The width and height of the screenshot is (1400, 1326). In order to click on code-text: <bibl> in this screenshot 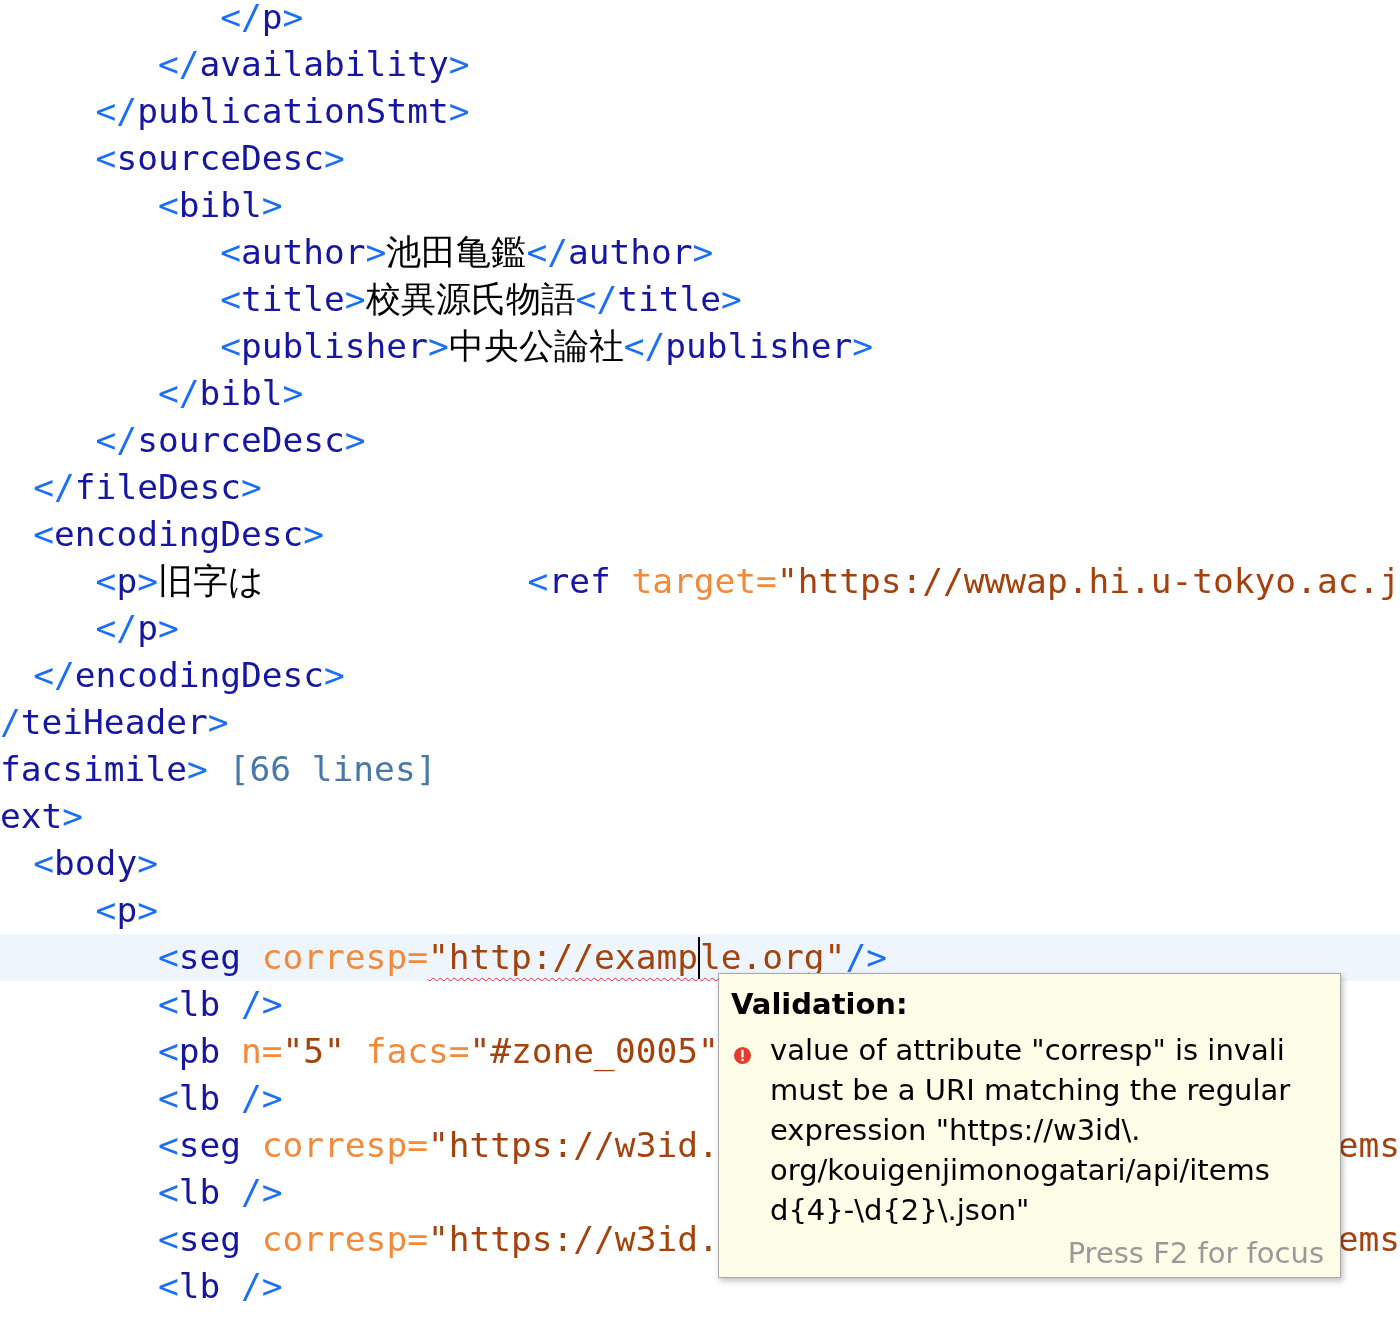, I will do `click(220, 205)`.